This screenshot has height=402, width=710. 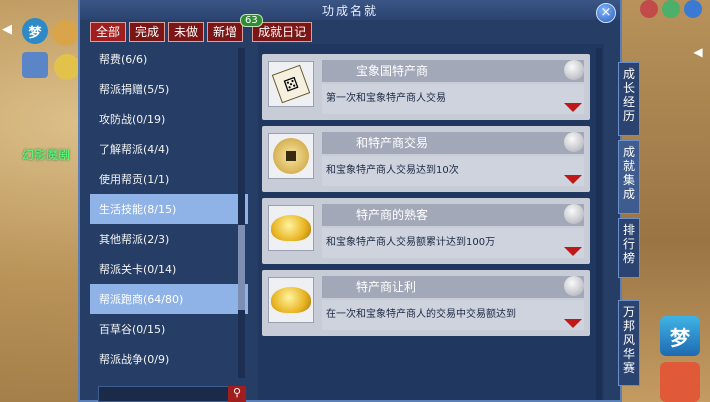 What do you see at coordinates (680, 382) in the screenshot?
I see `character-portrait-icon` at bounding box center [680, 382].